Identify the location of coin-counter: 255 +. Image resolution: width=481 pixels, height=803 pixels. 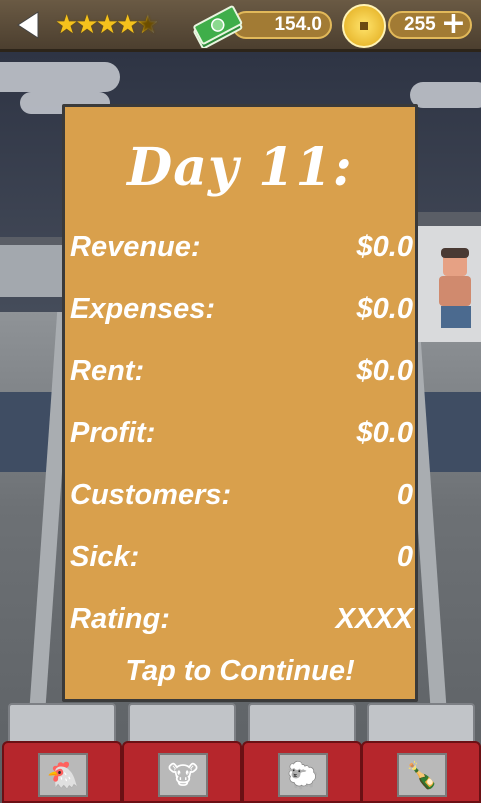
(430, 24).